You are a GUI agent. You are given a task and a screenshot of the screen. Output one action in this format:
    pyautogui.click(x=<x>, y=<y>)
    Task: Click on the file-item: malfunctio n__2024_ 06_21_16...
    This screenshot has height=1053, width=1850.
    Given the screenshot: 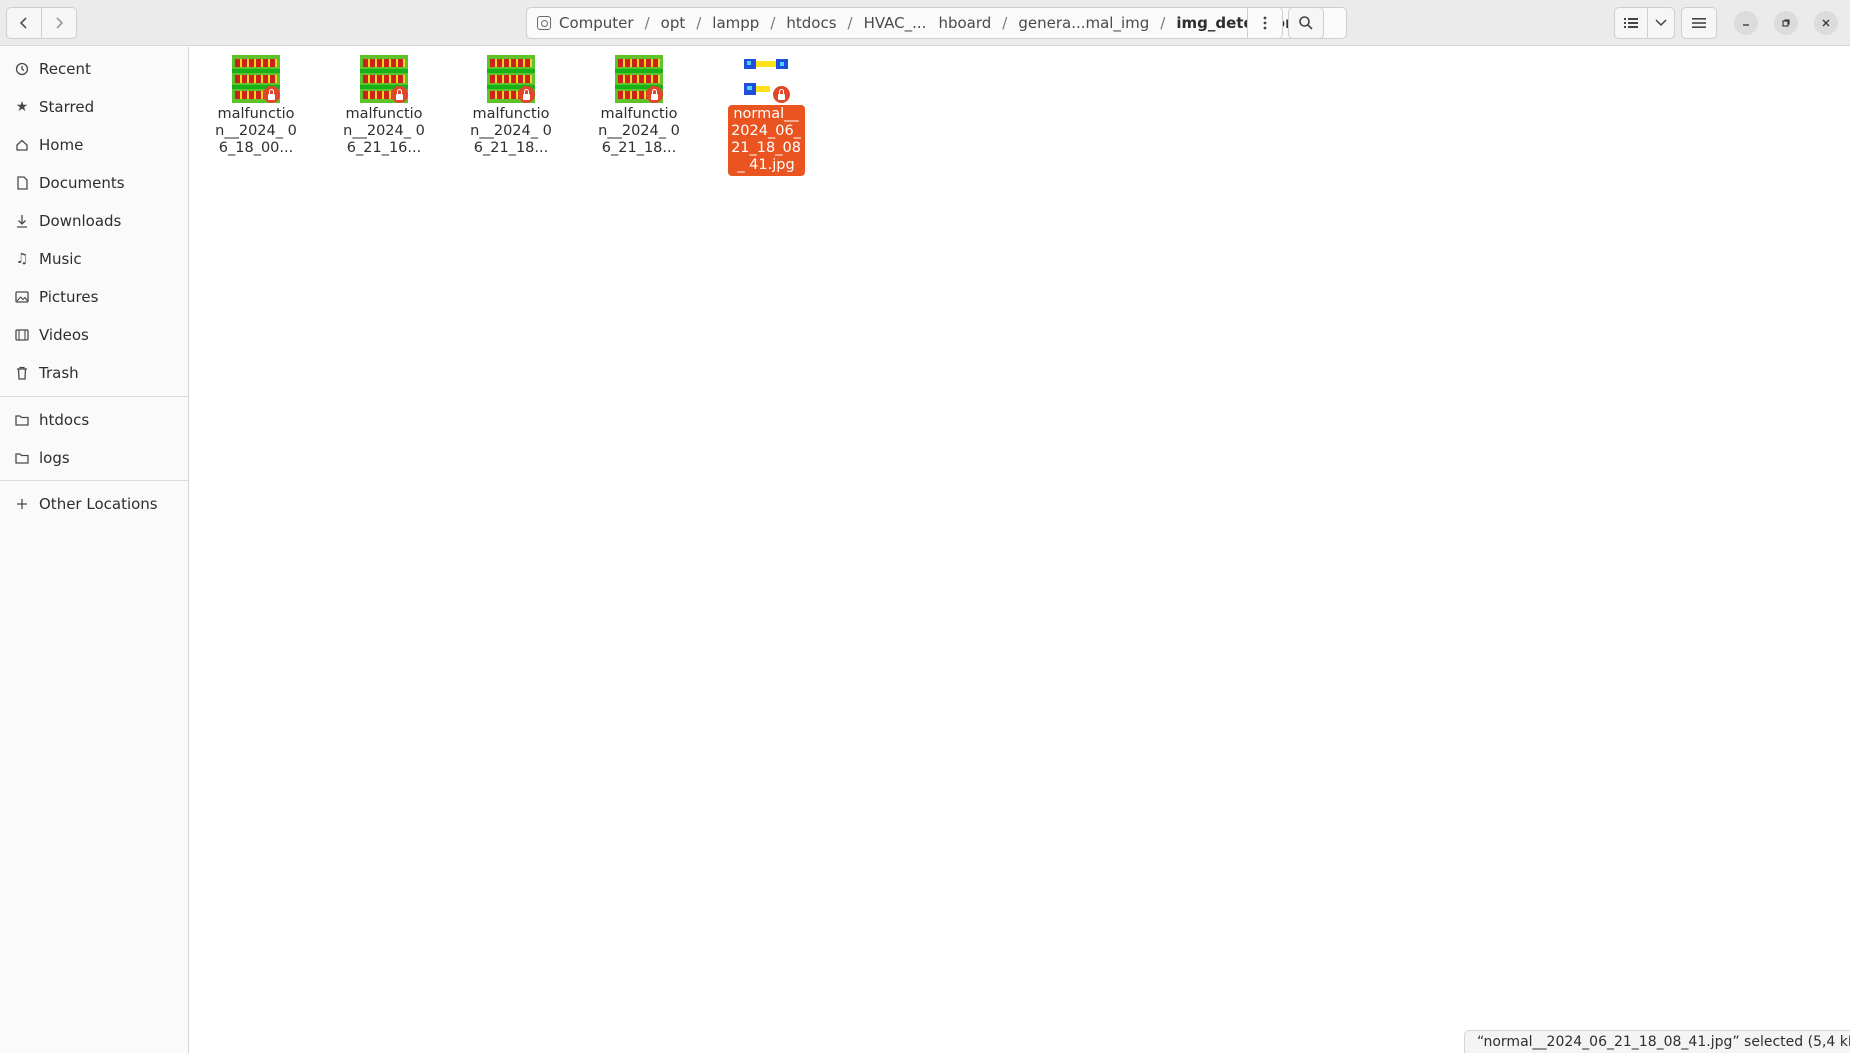 What is the action you would take?
    pyautogui.click(x=384, y=105)
    